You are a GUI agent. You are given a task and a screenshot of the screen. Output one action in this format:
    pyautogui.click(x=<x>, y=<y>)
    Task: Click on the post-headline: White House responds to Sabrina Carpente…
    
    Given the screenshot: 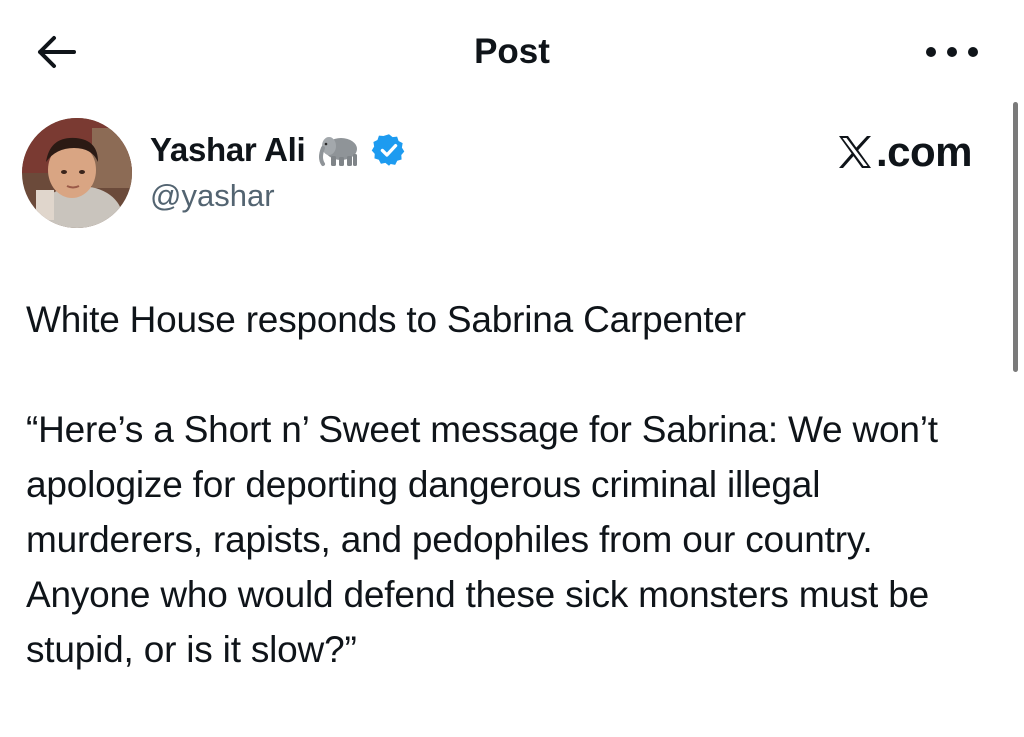 What is the action you would take?
    pyautogui.click(x=386, y=319)
    